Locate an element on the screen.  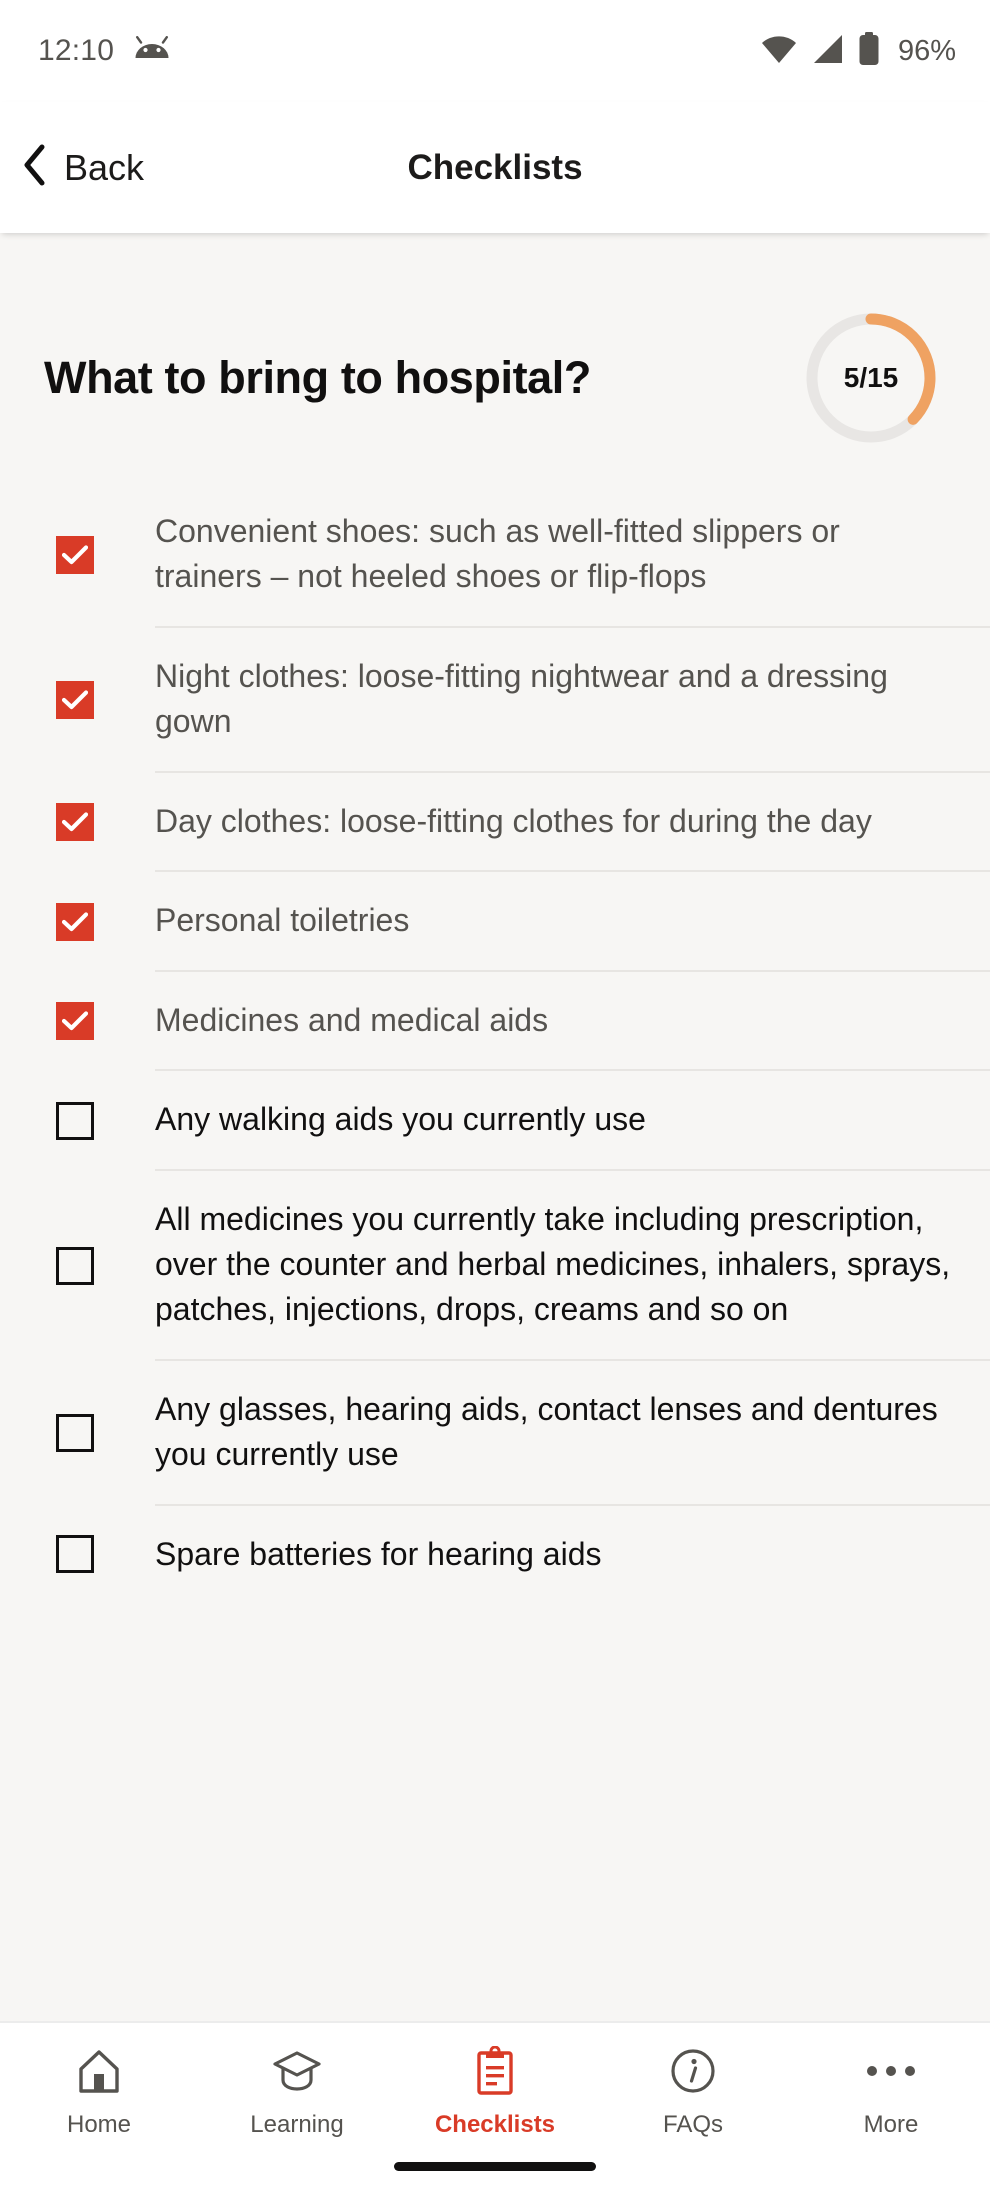
checklist-row-body: Medicines and medical aids is located at coordinates (572, 1022).